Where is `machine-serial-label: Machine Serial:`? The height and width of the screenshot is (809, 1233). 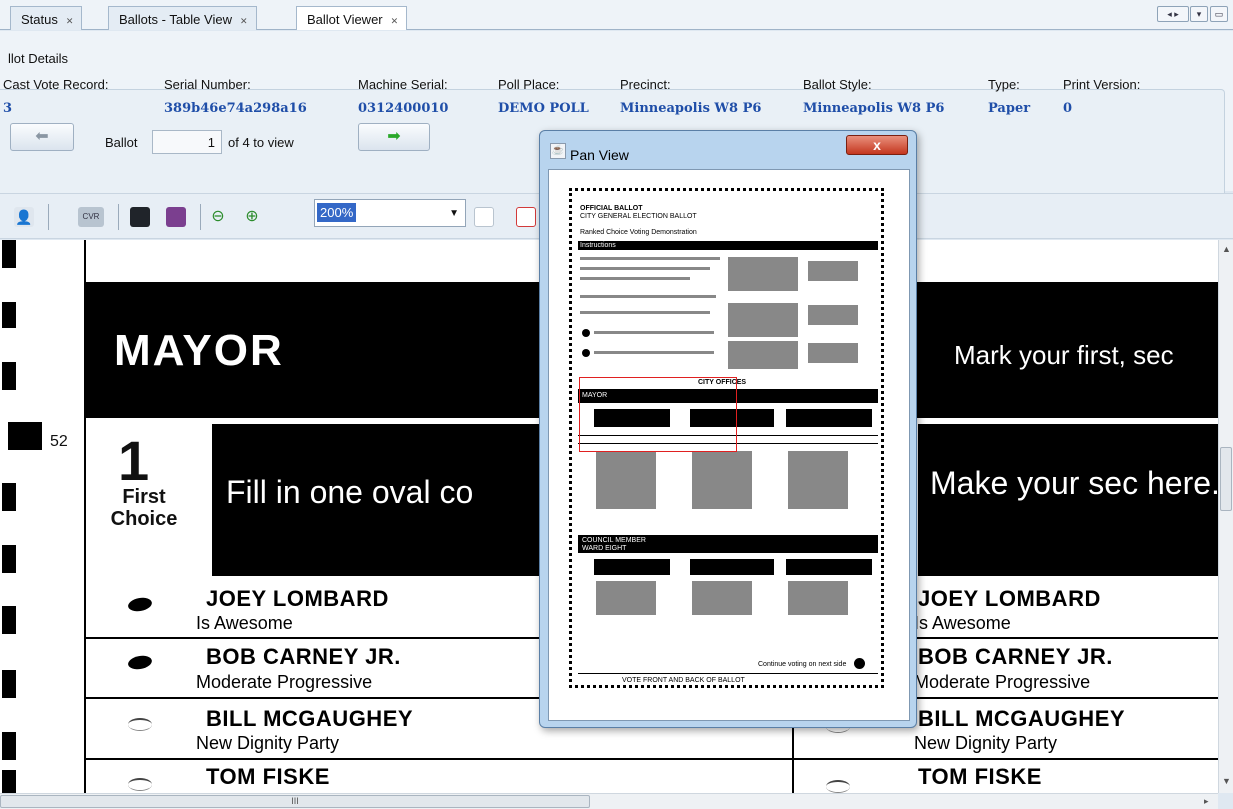 machine-serial-label: Machine Serial: is located at coordinates (403, 84).